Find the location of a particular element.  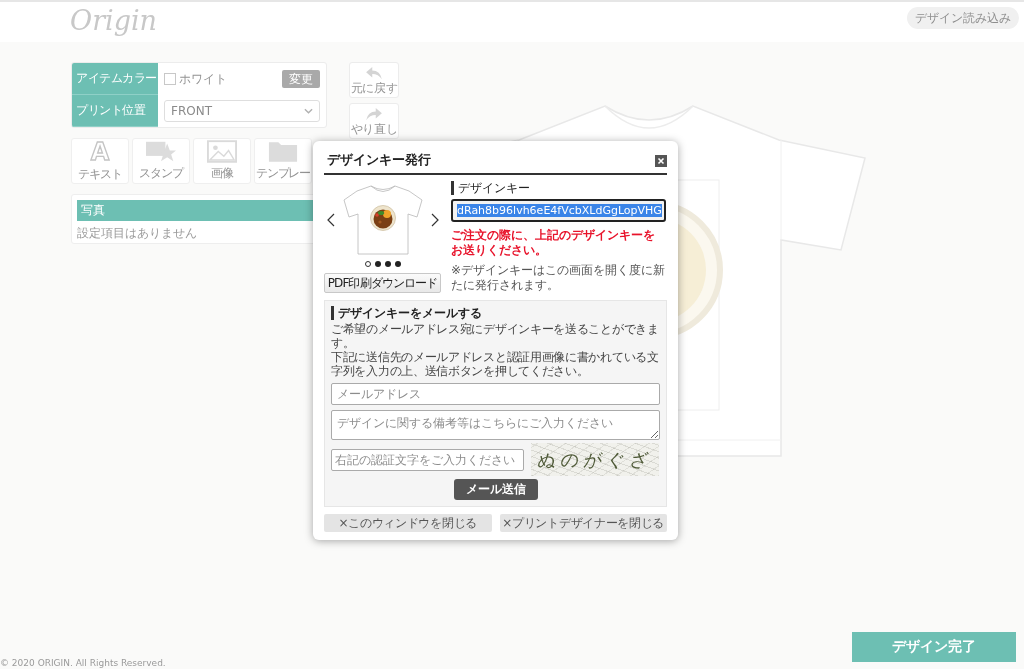

letter-icon: A is located at coordinates (100, 151).